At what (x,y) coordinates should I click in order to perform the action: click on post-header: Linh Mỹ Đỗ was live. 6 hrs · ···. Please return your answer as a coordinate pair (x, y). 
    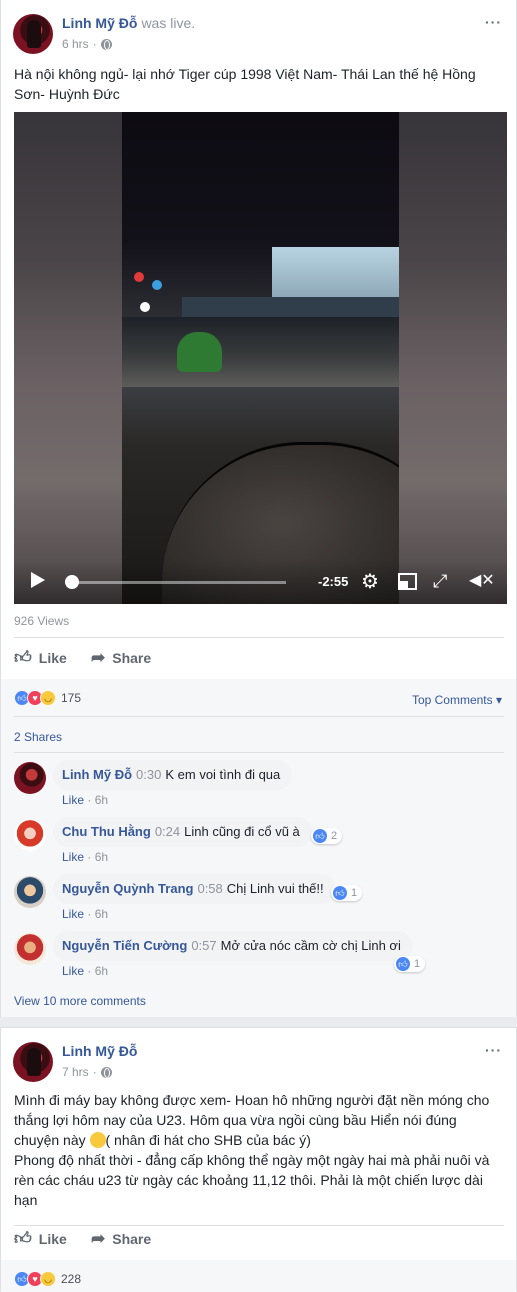
    Looking at the image, I should click on (258, 28).